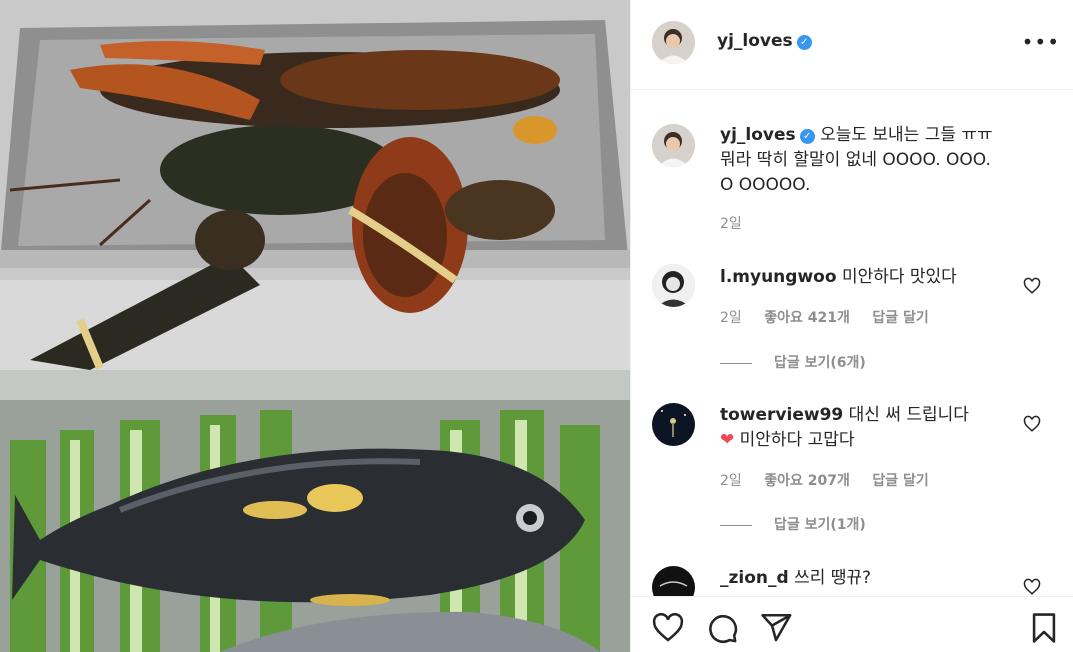 The width and height of the screenshot is (1073, 652). I want to click on comment-likes-count: 좋아요 421개, so click(807, 318).